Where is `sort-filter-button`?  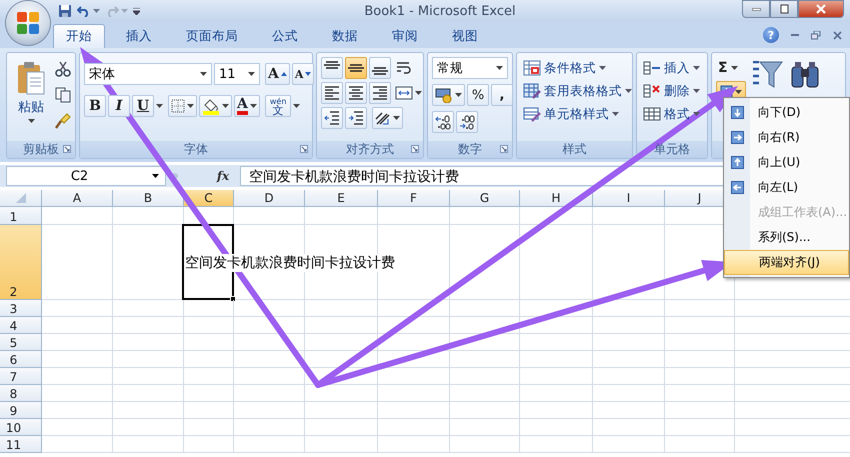 sort-filter-button is located at coordinates (767, 74).